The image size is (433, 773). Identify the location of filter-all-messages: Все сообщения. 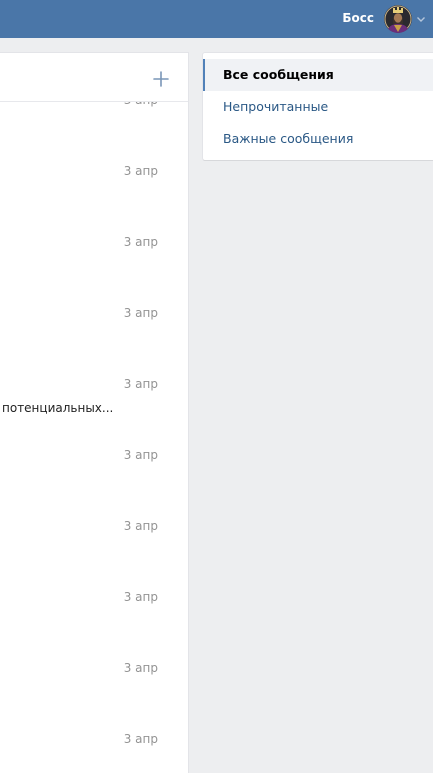
(318, 75).